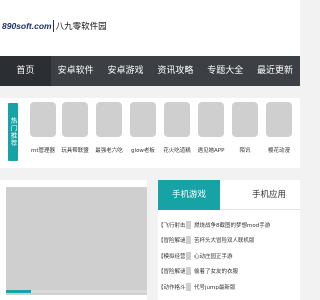 The height and width of the screenshot is (300, 320). Describe the element at coordinates (172, 287) in the screenshot. I see `news-category: 【动作格斗】` at that location.